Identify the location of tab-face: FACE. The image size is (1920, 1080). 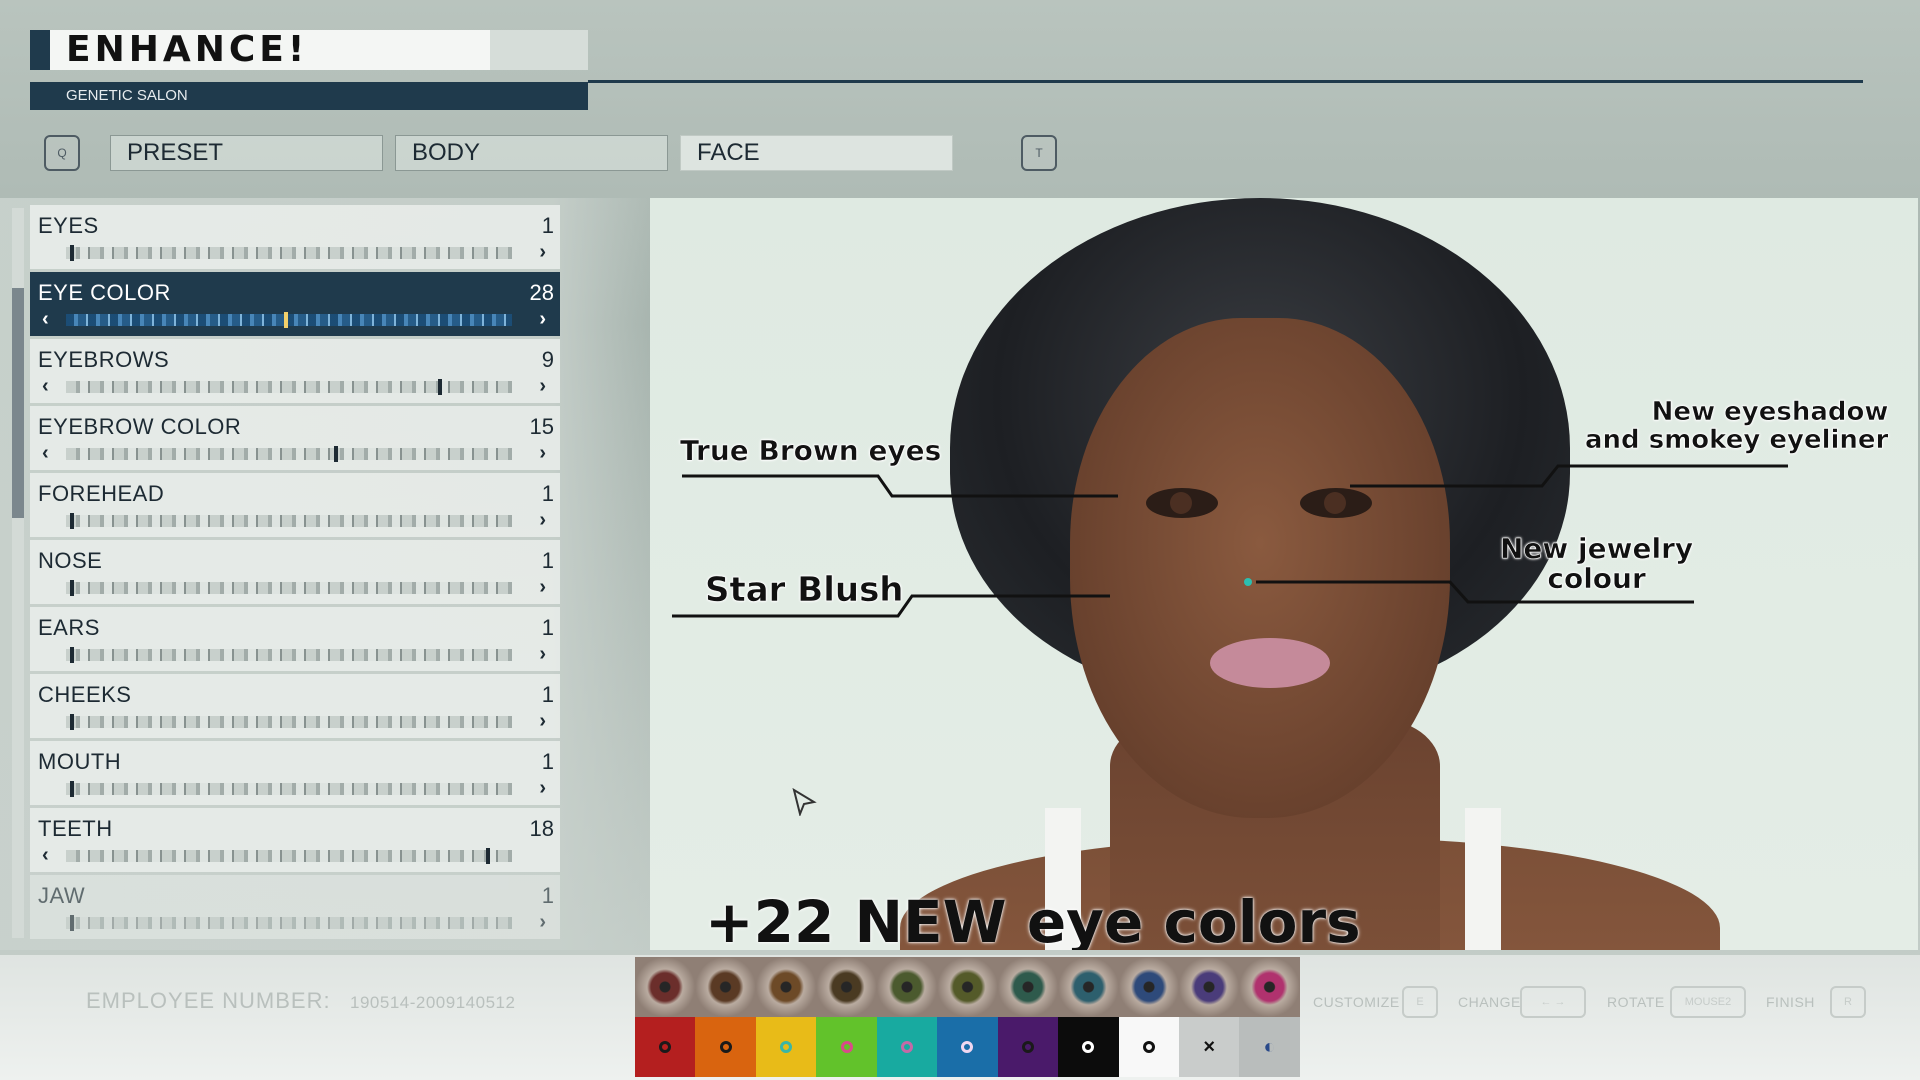
(816, 153).